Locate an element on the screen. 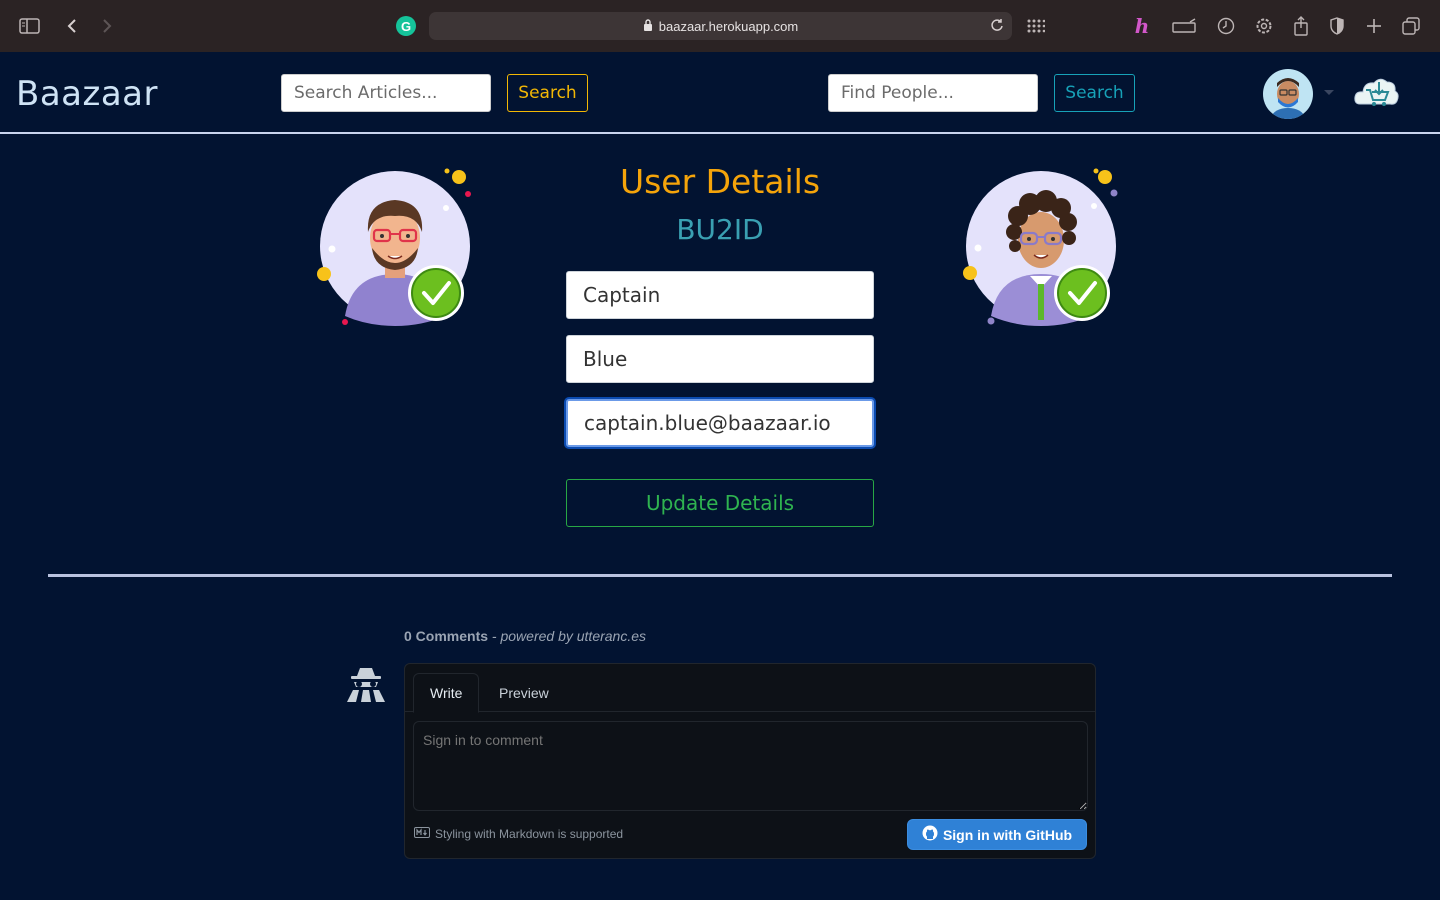 This screenshot has height=900, width=1440. history-icon is located at coordinates (1226, 26).